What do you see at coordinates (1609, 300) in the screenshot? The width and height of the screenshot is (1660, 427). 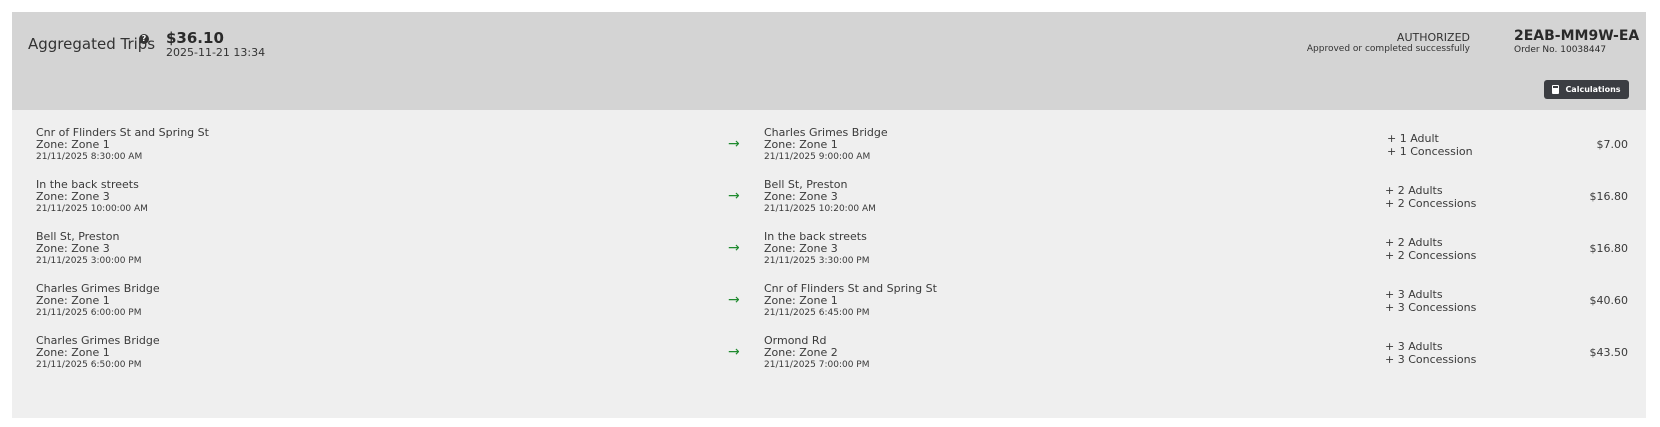 I see `trip-price: $40.60` at bounding box center [1609, 300].